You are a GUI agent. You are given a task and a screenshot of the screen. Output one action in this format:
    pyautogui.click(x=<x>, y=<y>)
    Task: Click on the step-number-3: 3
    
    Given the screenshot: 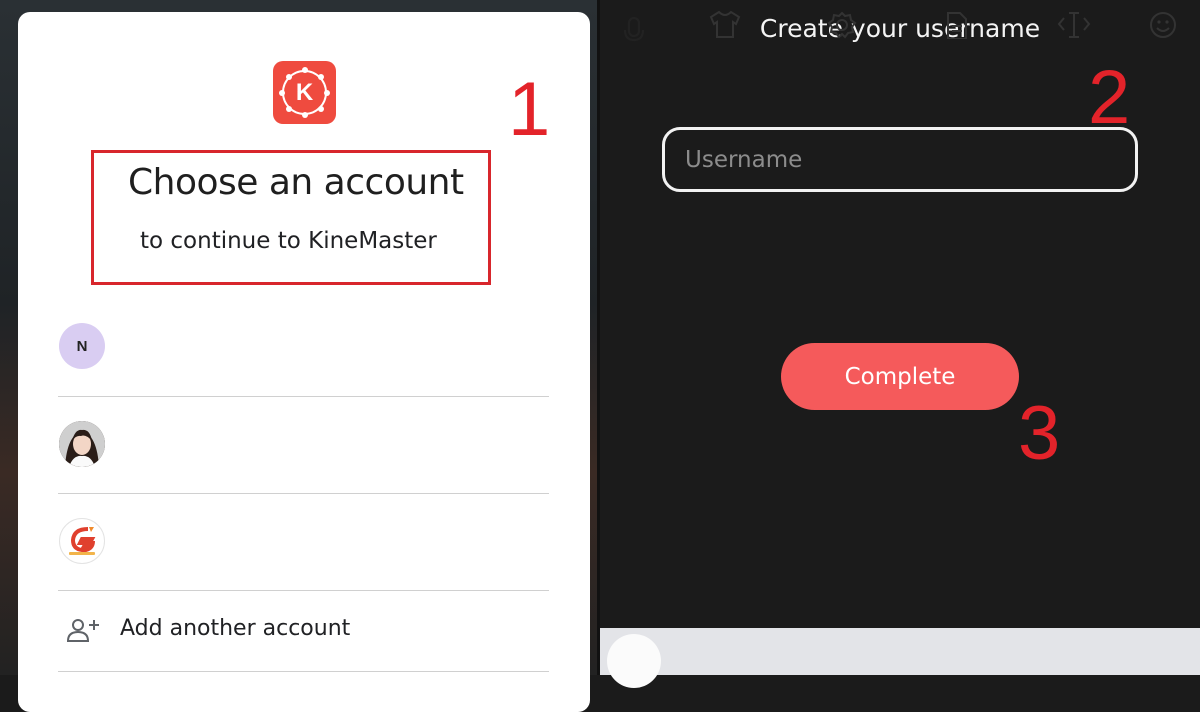 What is the action you would take?
    pyautogui.click(x=1039, y=433)
    